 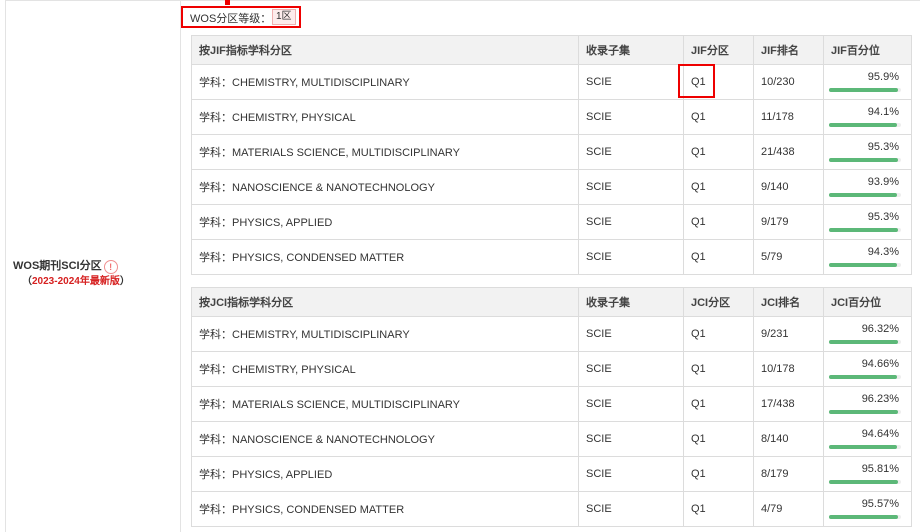 I want to click on jci-header-subject: 按JCI指标学科分区, so click(x=385, y=302).